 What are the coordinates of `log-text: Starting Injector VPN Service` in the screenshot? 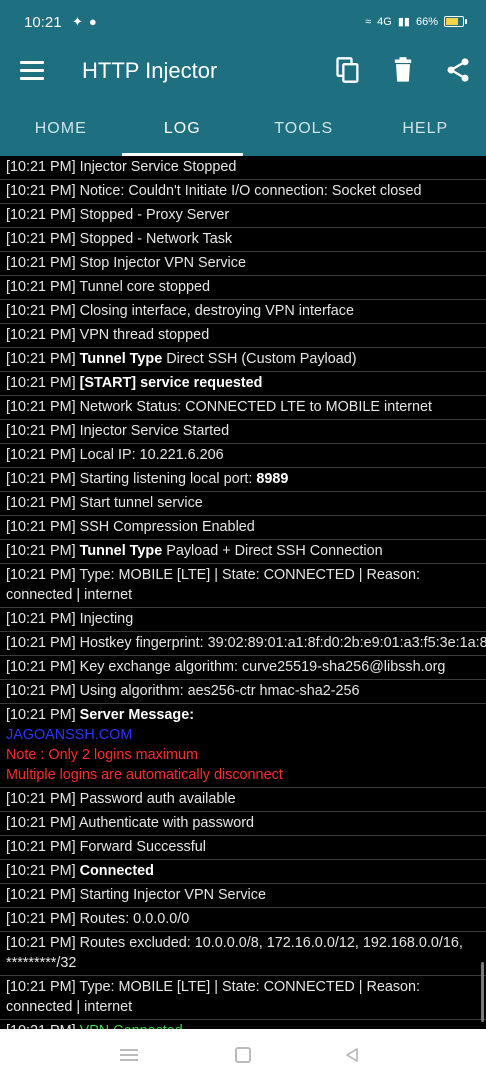 It's located at (172, 895).